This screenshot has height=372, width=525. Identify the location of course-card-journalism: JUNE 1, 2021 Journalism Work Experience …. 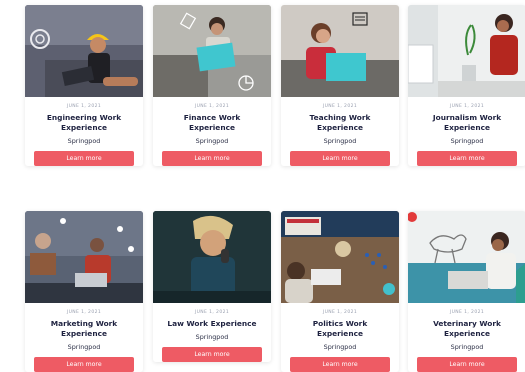
(466, 85).